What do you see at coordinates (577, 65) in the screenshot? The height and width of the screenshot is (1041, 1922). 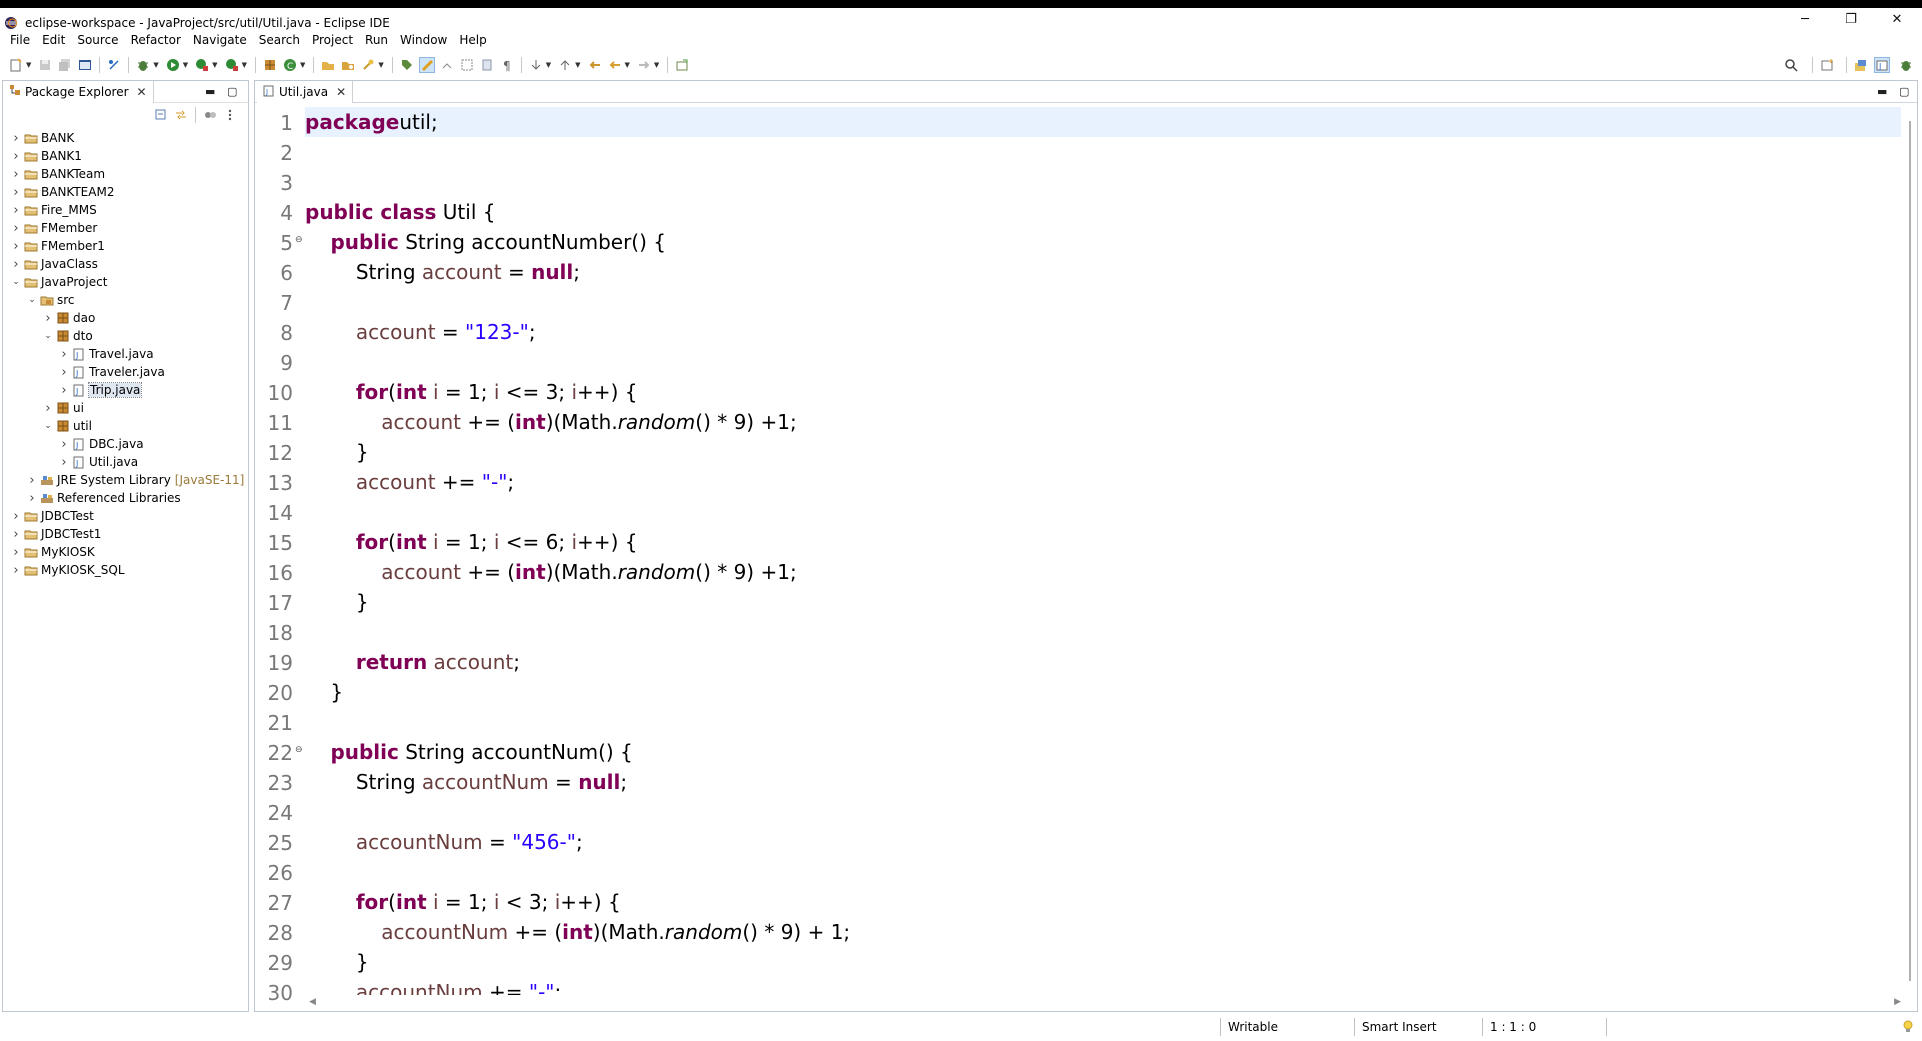 I see `previous-annotation-dropdown-icon: ▼` at bounding box center [577, 65].